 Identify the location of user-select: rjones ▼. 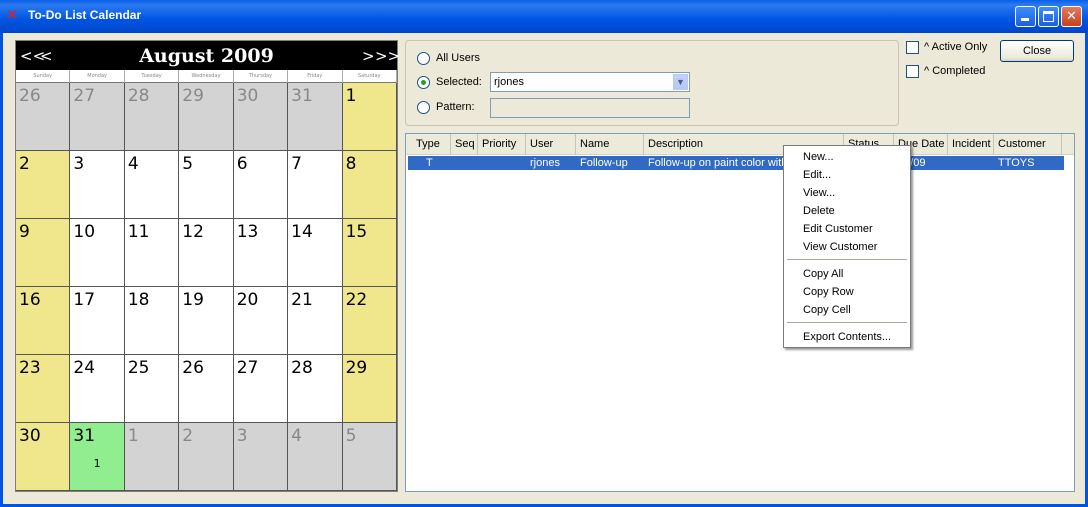
(590, 82).